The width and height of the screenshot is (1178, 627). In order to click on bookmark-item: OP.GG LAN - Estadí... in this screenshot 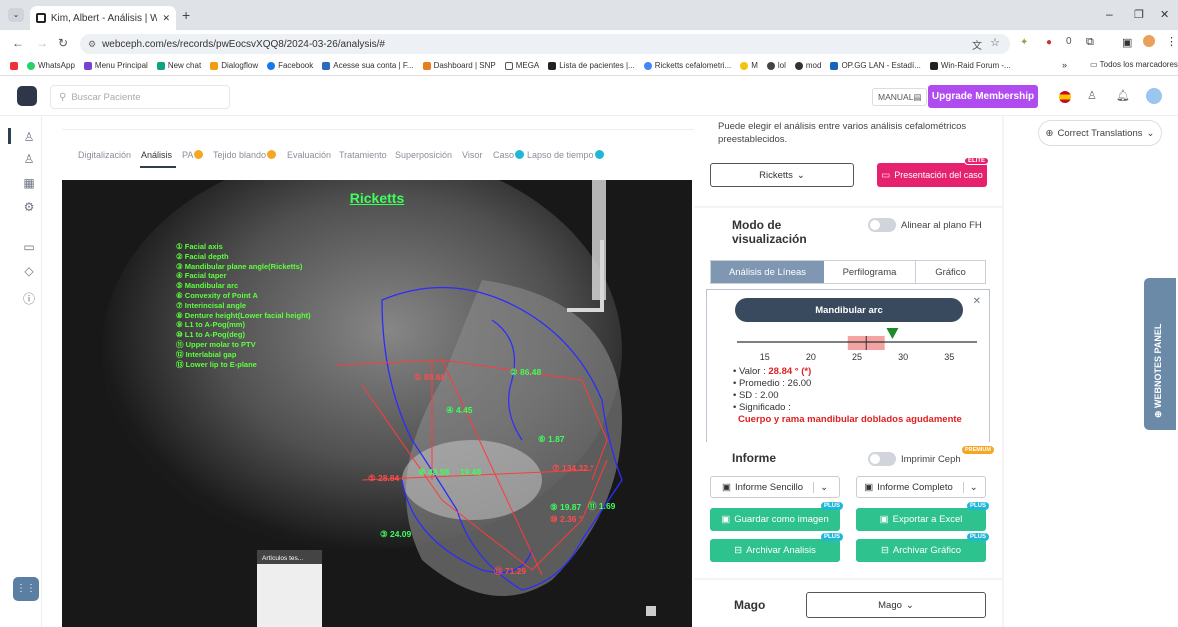, I will do `click(875, 65)`.